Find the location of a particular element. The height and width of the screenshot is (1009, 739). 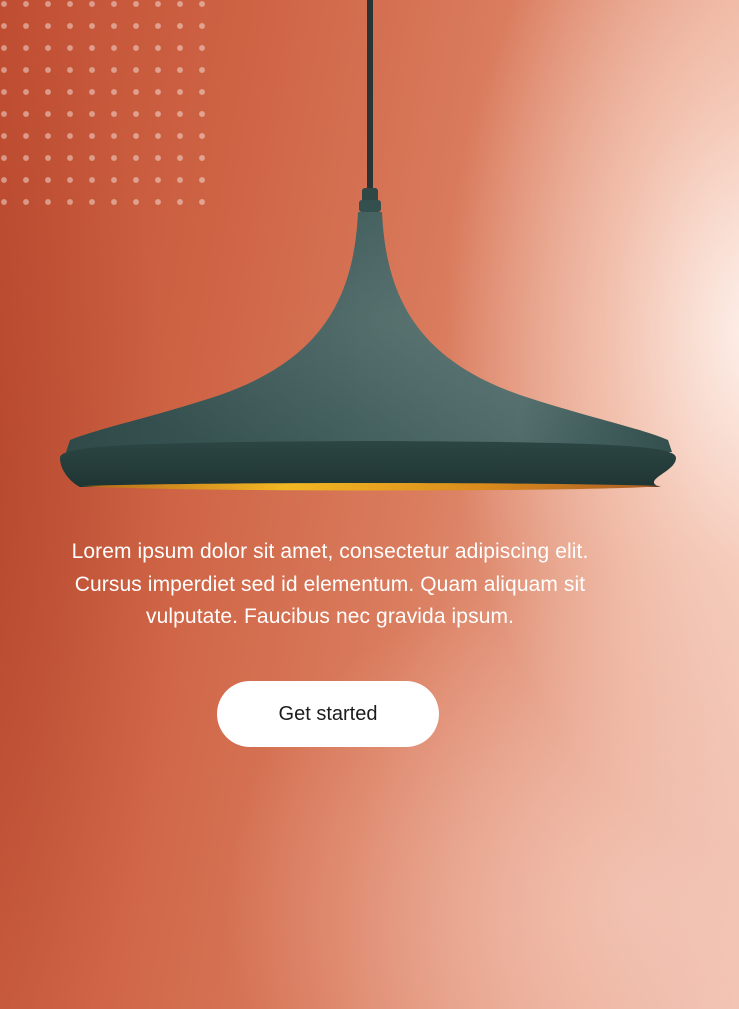

get-started-button: Get started is located at coordinates (328, 714).